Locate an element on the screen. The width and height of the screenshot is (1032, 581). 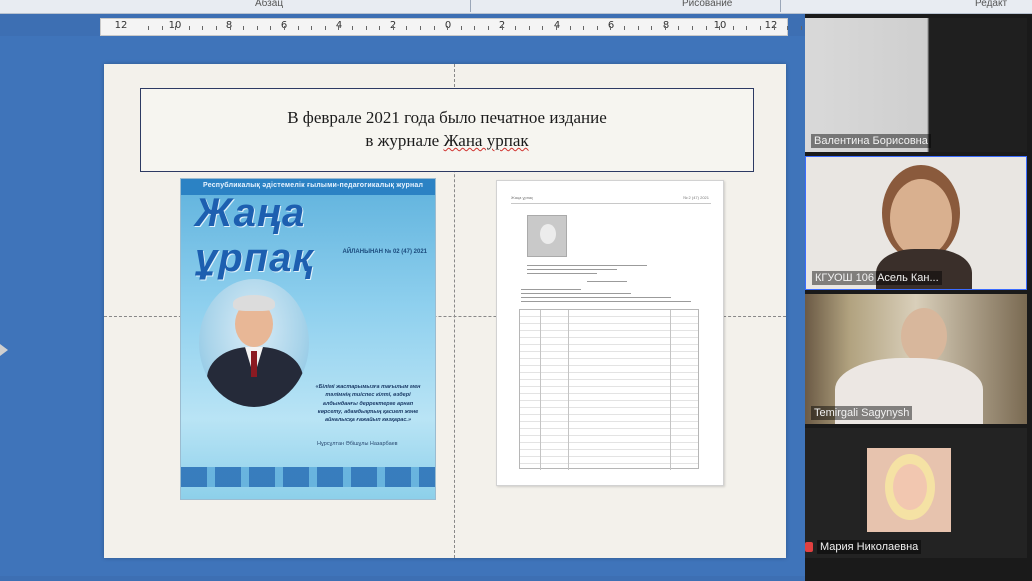
participant-tile: Валентина Борисовна is located at coordinates (916, 85).